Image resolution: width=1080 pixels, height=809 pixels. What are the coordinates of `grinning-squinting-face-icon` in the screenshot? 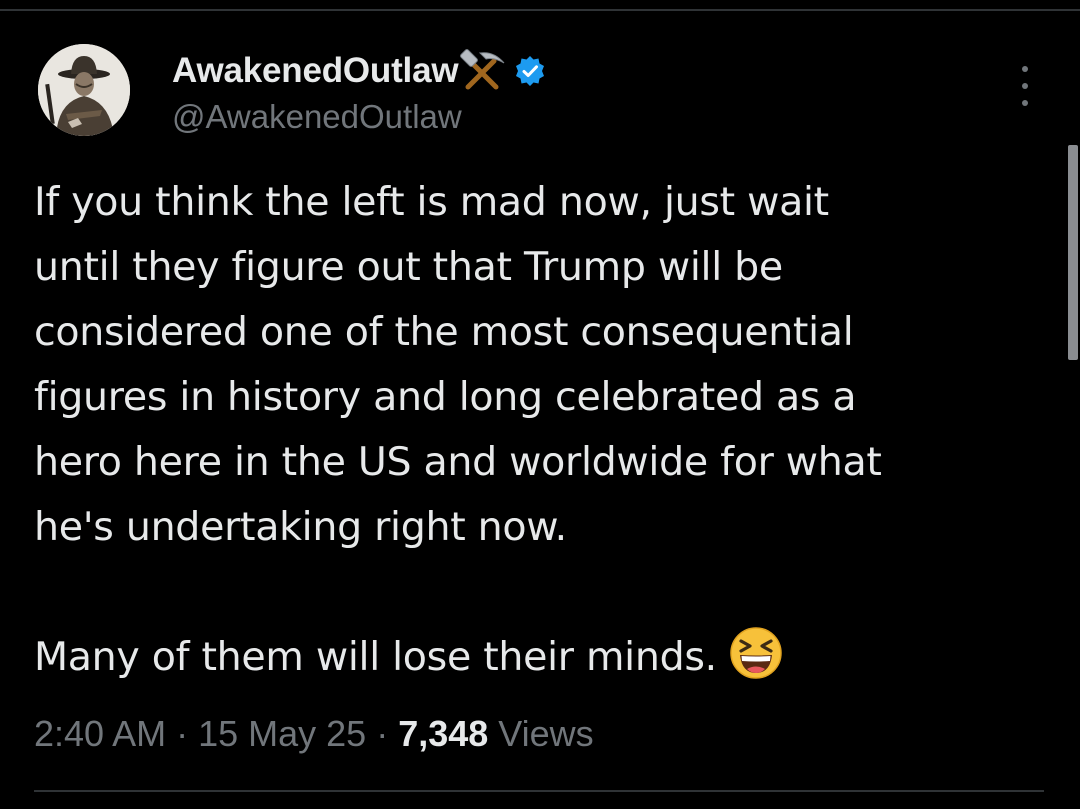 It's located at (756, 653).